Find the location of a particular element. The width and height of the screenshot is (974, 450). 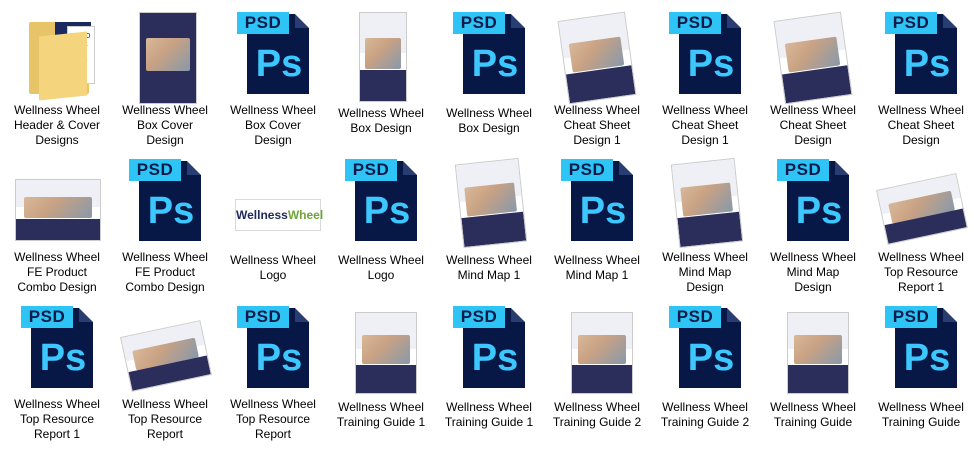

file-name: Wellness Wheel Training Guide 2 is located at coordinates (705, 414).